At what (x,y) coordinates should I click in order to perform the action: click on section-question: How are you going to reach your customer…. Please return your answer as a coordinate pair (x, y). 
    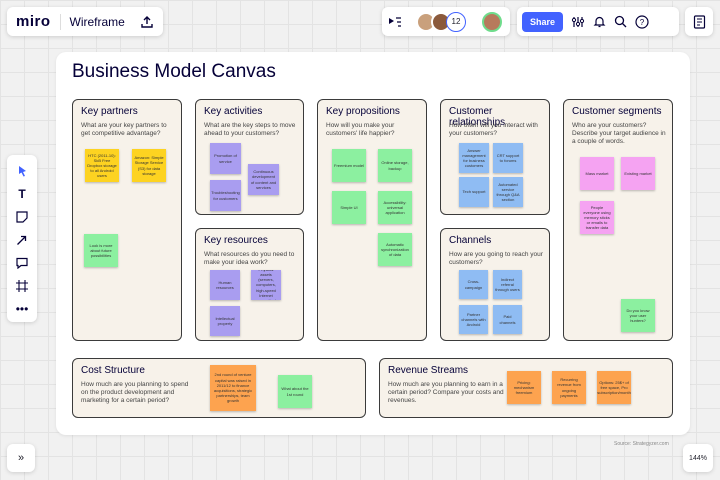
    Looking at the image, I should click on (496, 259).